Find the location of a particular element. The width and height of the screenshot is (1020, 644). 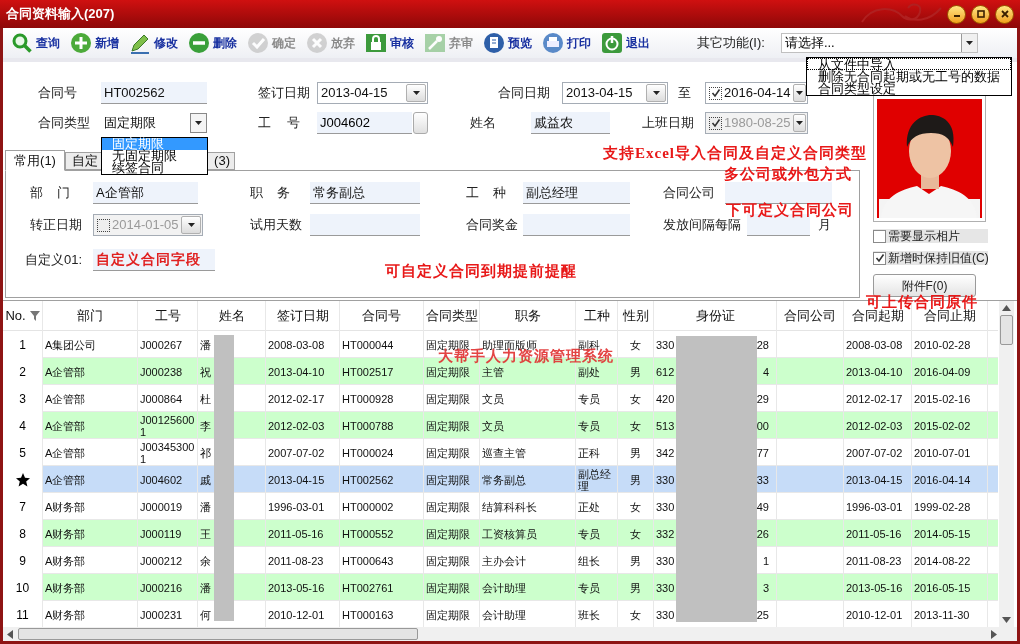

table-cell: 2010-02-28 is located at coordinates (942, 344).